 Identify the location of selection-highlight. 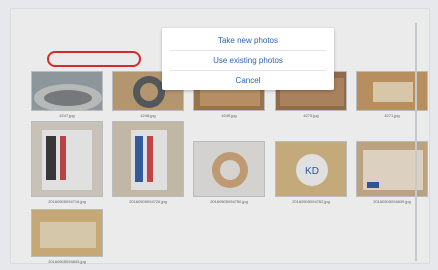
(94, 59).